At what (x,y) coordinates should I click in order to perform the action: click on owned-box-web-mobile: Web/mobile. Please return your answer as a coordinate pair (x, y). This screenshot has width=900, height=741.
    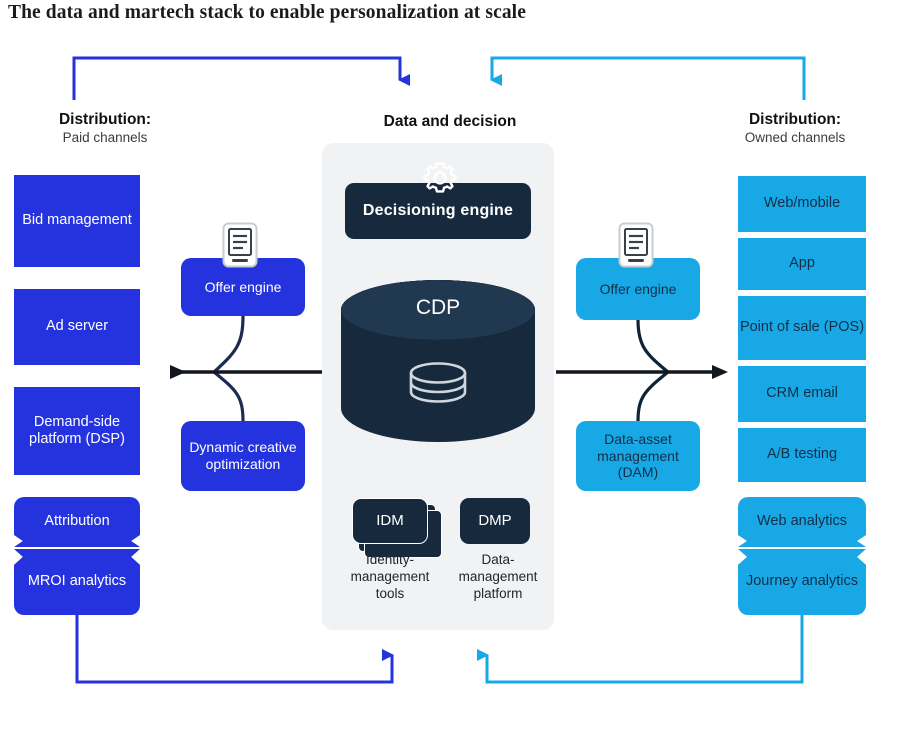
    Looking at the image, I should click on (802, 204).